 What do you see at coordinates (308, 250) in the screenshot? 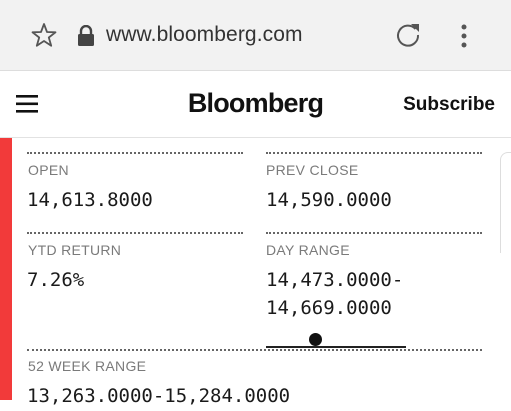
I see `day-range-label: DAY RANGE` at bounding box center [308, 250].